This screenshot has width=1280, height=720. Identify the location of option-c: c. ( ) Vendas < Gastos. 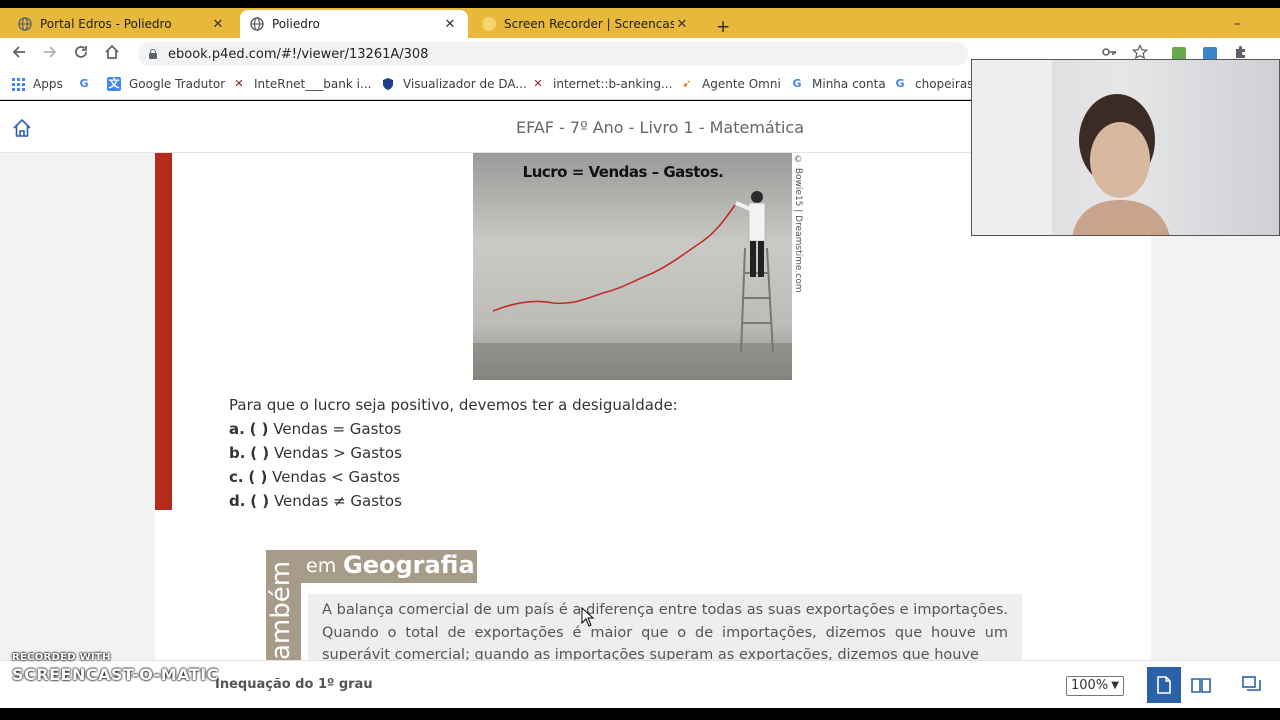
(314, 477).